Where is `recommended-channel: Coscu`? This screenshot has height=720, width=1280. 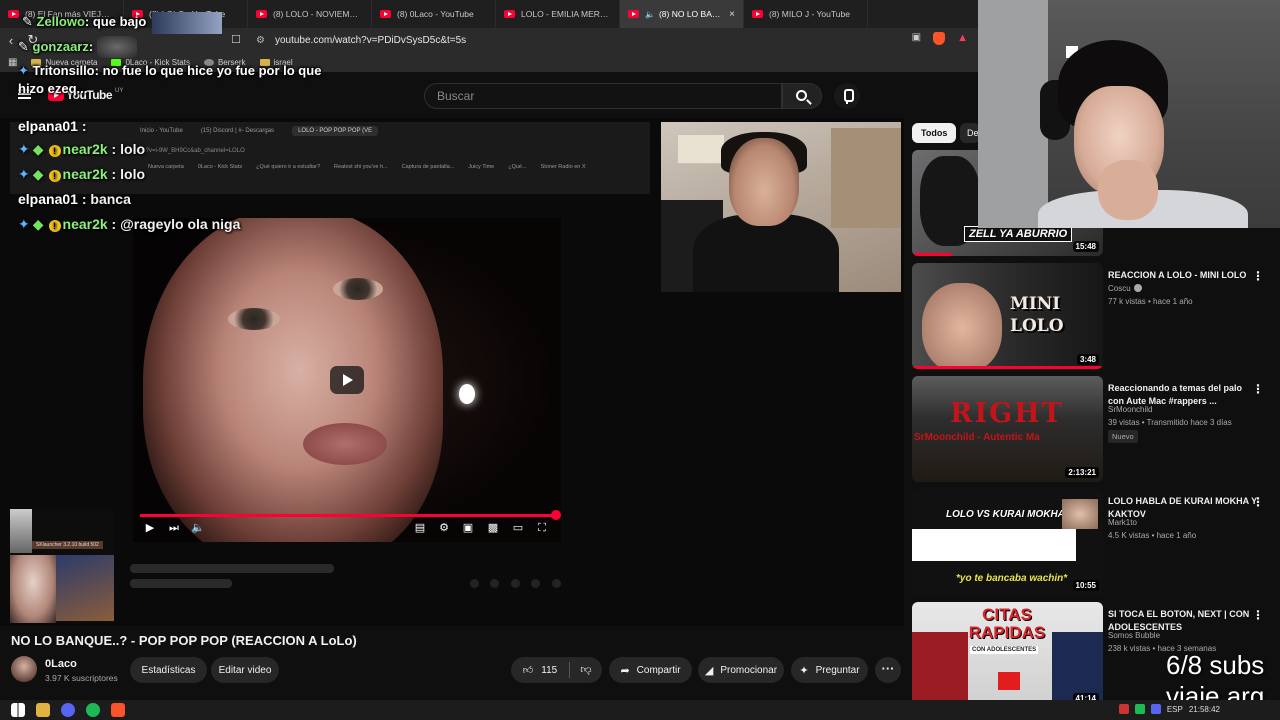 recommended-channel: Coscu is located at coordinates (1125, 288).